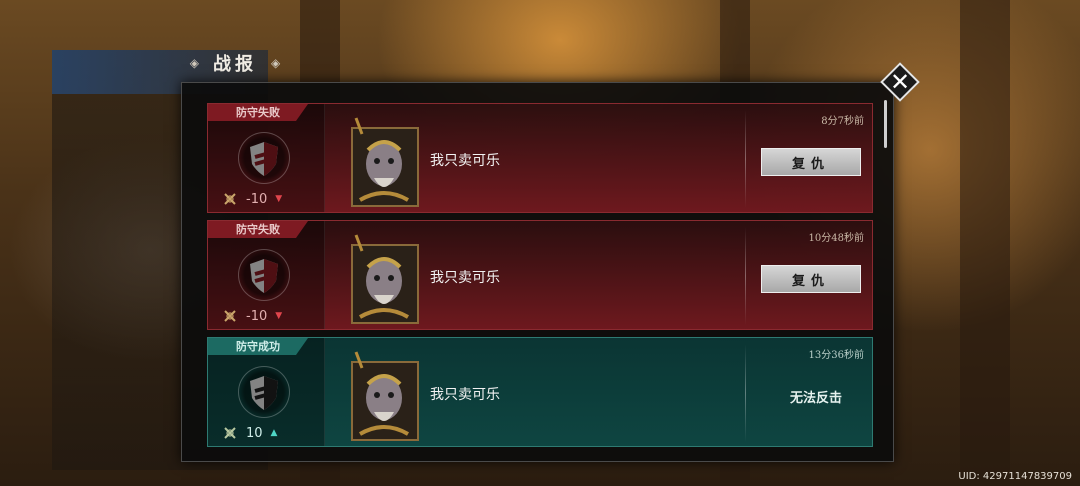 This screenshot has width=1080, height=486. I want to click on arrow-up-icon: ▲, so click(274, 433).